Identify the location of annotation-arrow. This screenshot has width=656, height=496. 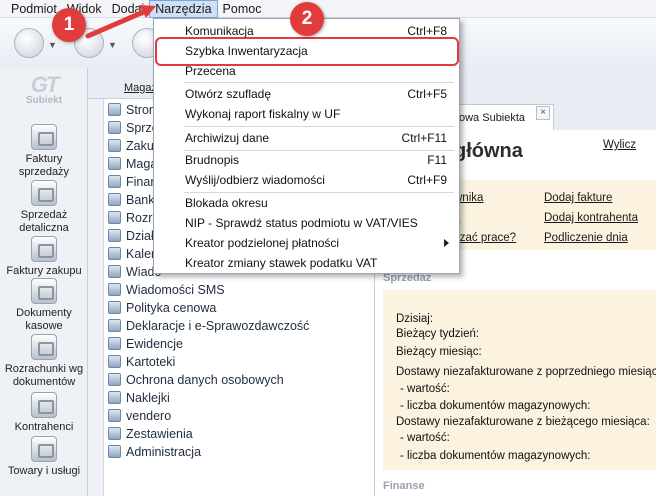
(120, 22).